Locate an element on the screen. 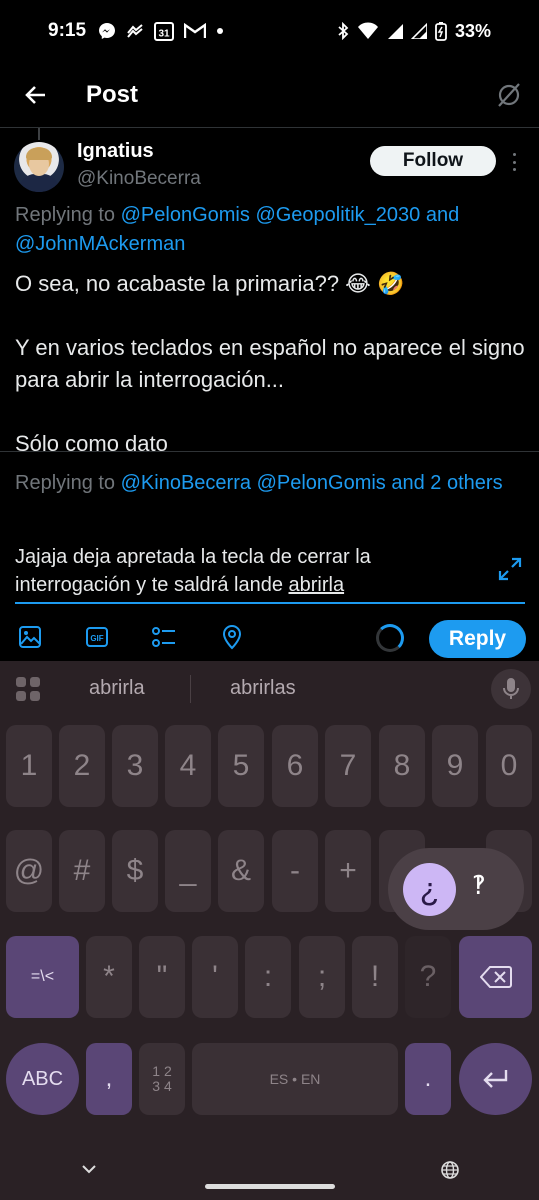 Image resolution: width=539 pixels, height=1200 pixels. key-6: 6 is located at coordinates (295, 766).